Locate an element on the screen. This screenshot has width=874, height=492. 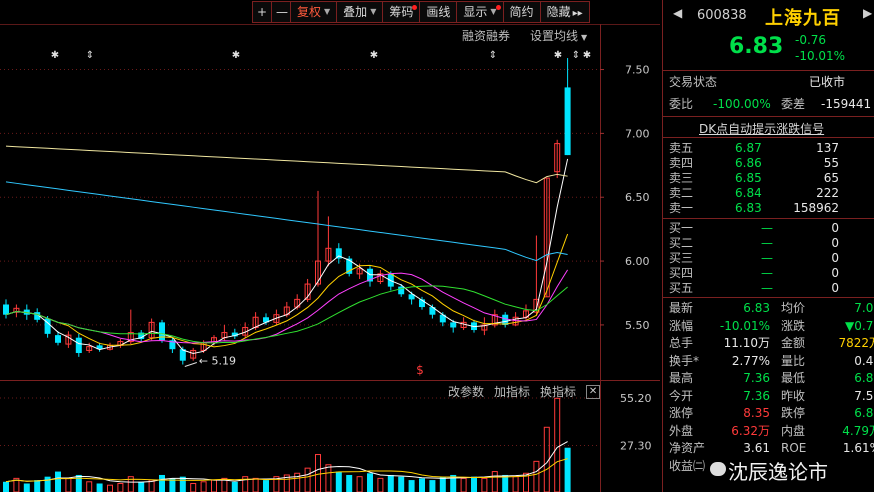
ask-price: 6.83 is located at coordinates (748, 208).